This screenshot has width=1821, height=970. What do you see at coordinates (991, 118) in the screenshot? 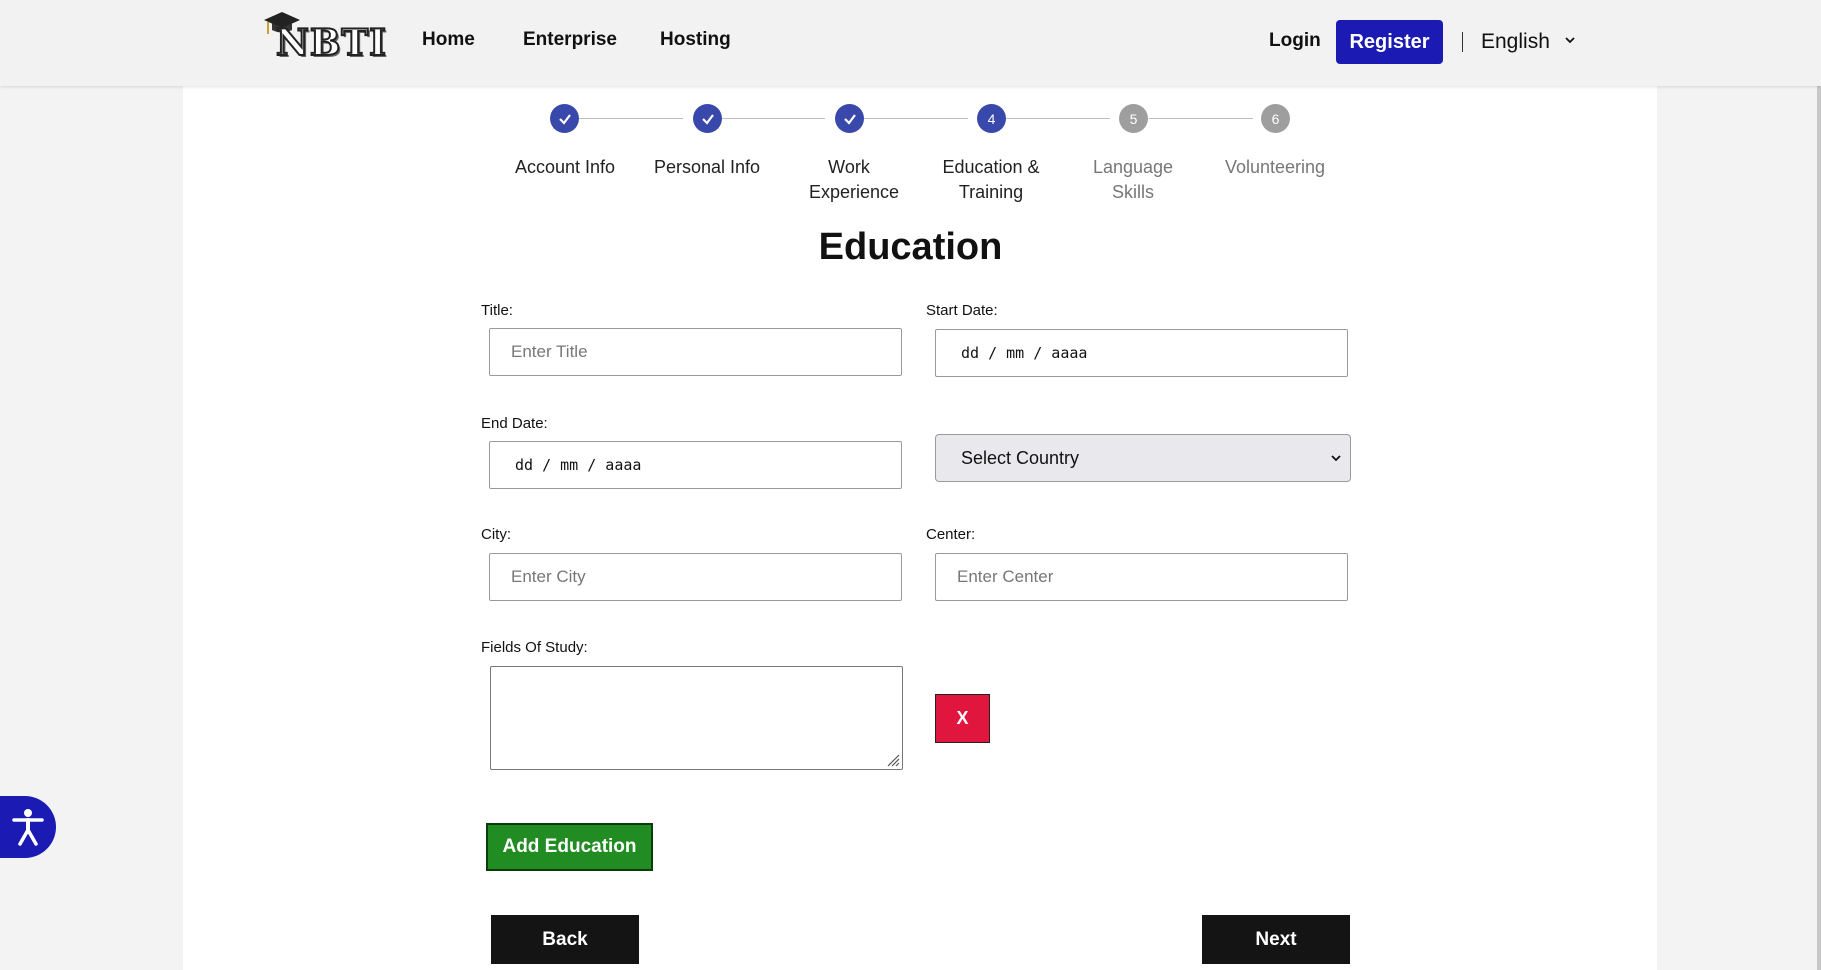
I see `step-4-circle: 4` at bounding box center [991, 118].